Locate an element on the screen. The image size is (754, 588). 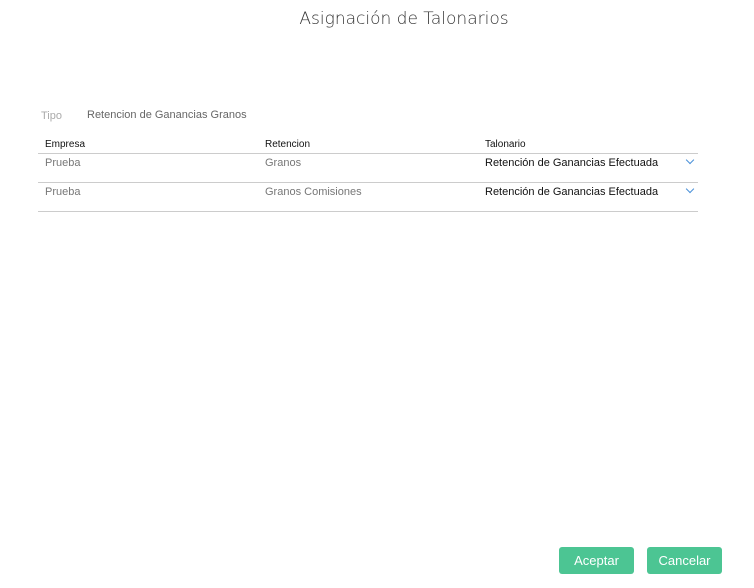
header-talonario: Talonario is located at coordinates (505, 144).